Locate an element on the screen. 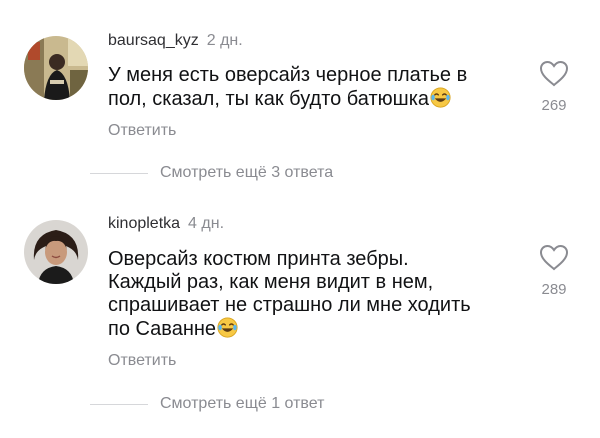  comment-text-line: спрашивает не страшно ли мне ходить is located at coordinates (289, 305).